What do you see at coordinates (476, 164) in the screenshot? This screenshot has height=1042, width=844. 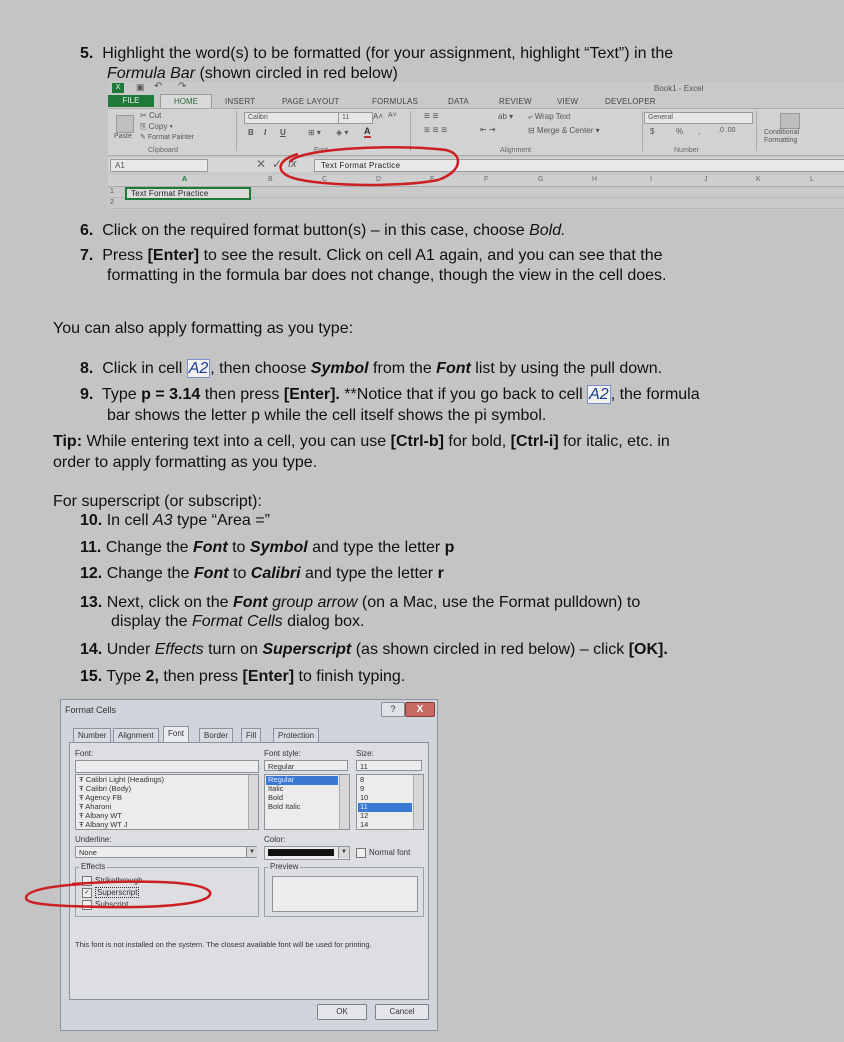 I see `formula-bar: A1 ✕ ✓ fx Text Format Practice` at bounding box center [476, 164].